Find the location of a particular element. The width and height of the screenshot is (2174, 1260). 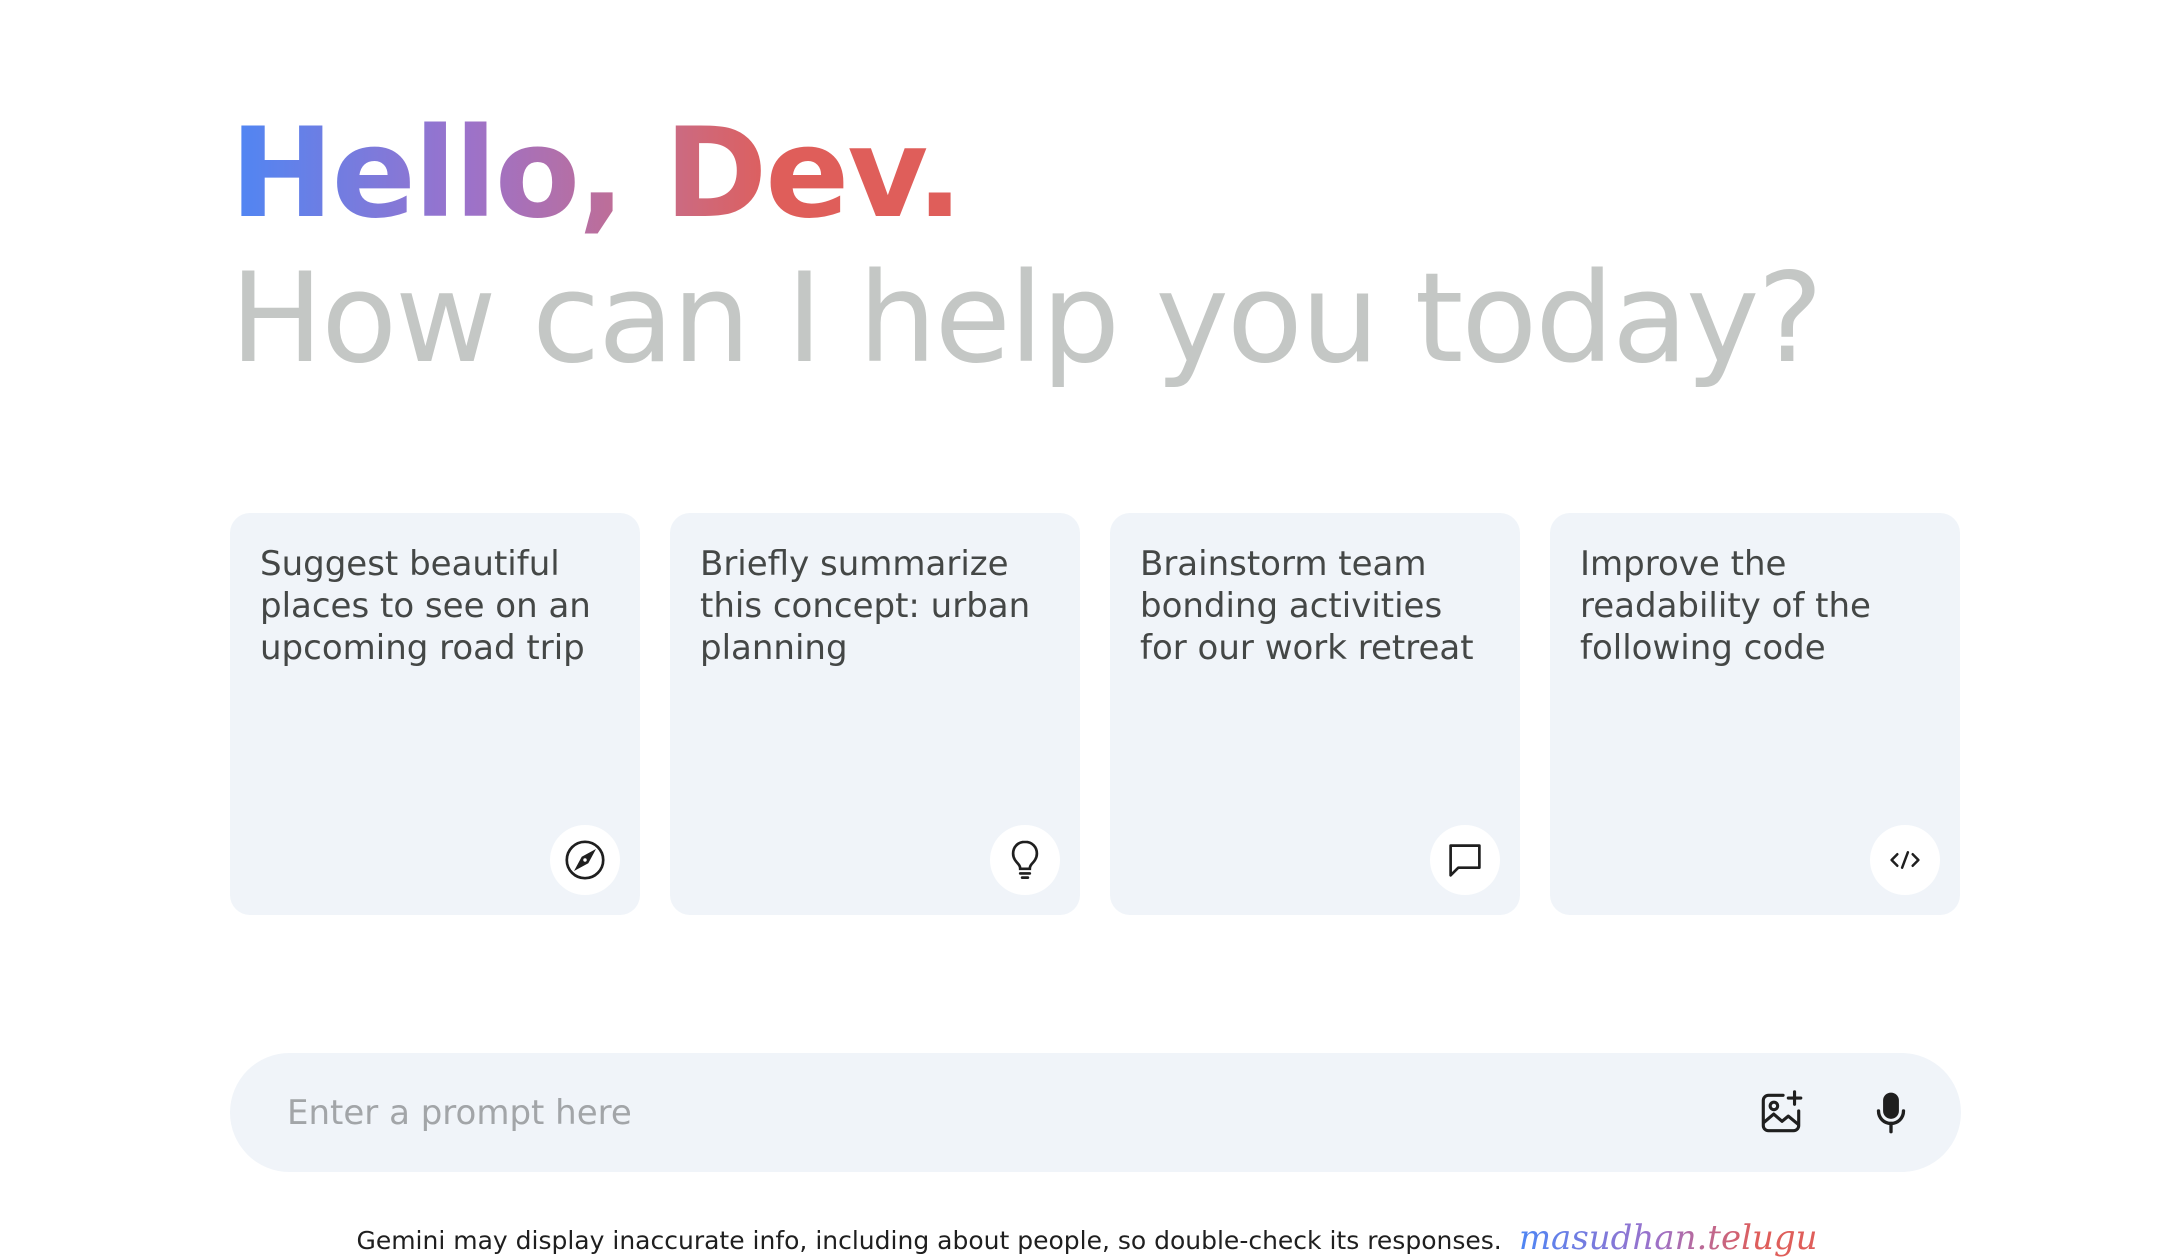

compass-icon is located at coordinates (585, 860).